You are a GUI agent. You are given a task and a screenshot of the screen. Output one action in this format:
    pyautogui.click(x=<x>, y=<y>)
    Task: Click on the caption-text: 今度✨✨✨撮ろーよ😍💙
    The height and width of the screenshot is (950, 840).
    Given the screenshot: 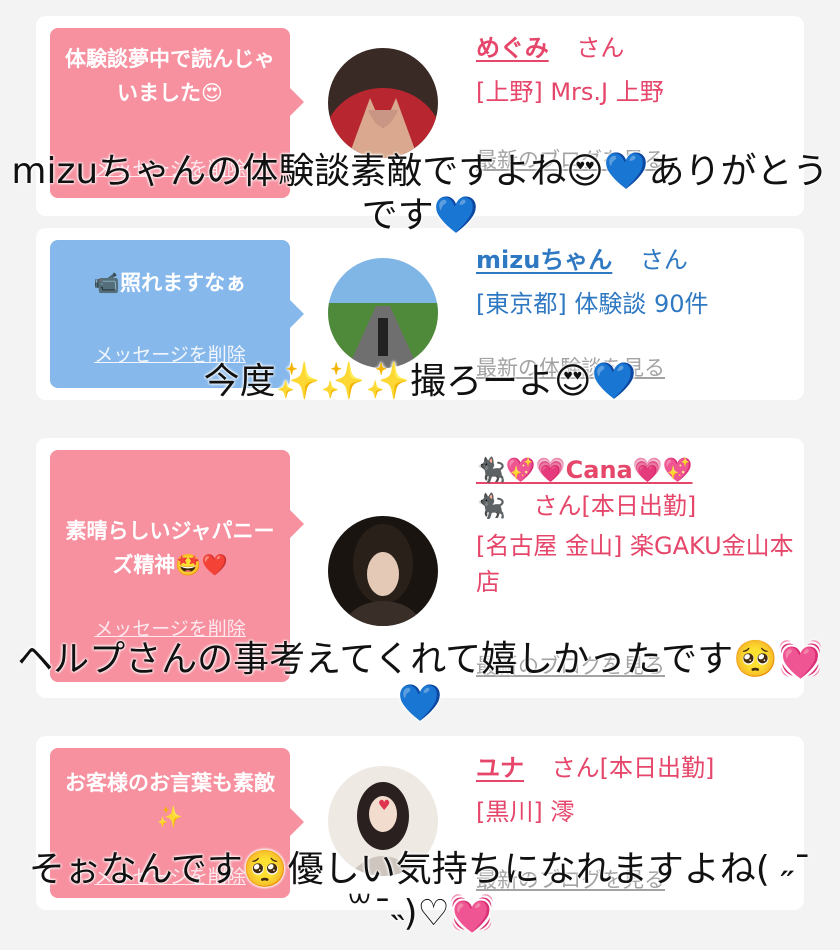 What is the action you would take?
    pyautogui.click(x=420, y=381)
    